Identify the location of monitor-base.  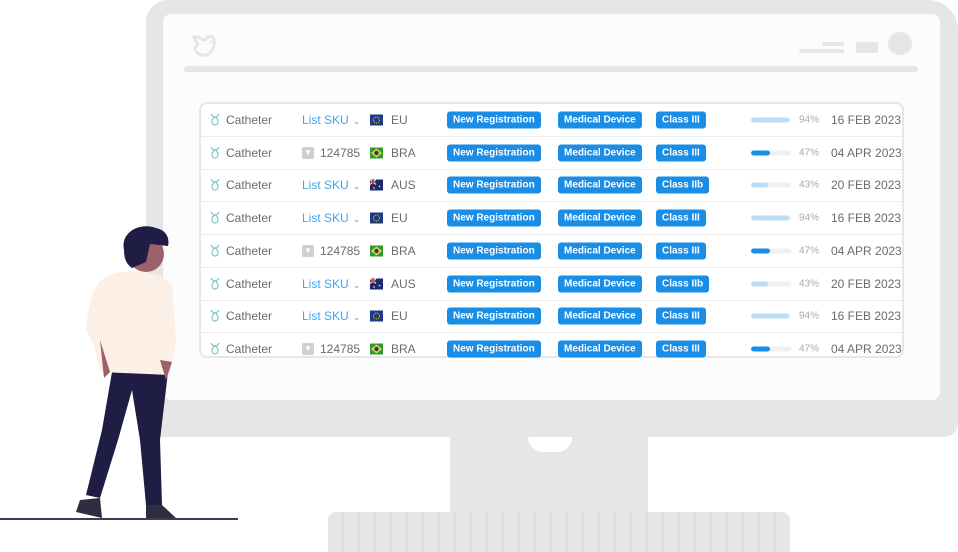
(559, 532).